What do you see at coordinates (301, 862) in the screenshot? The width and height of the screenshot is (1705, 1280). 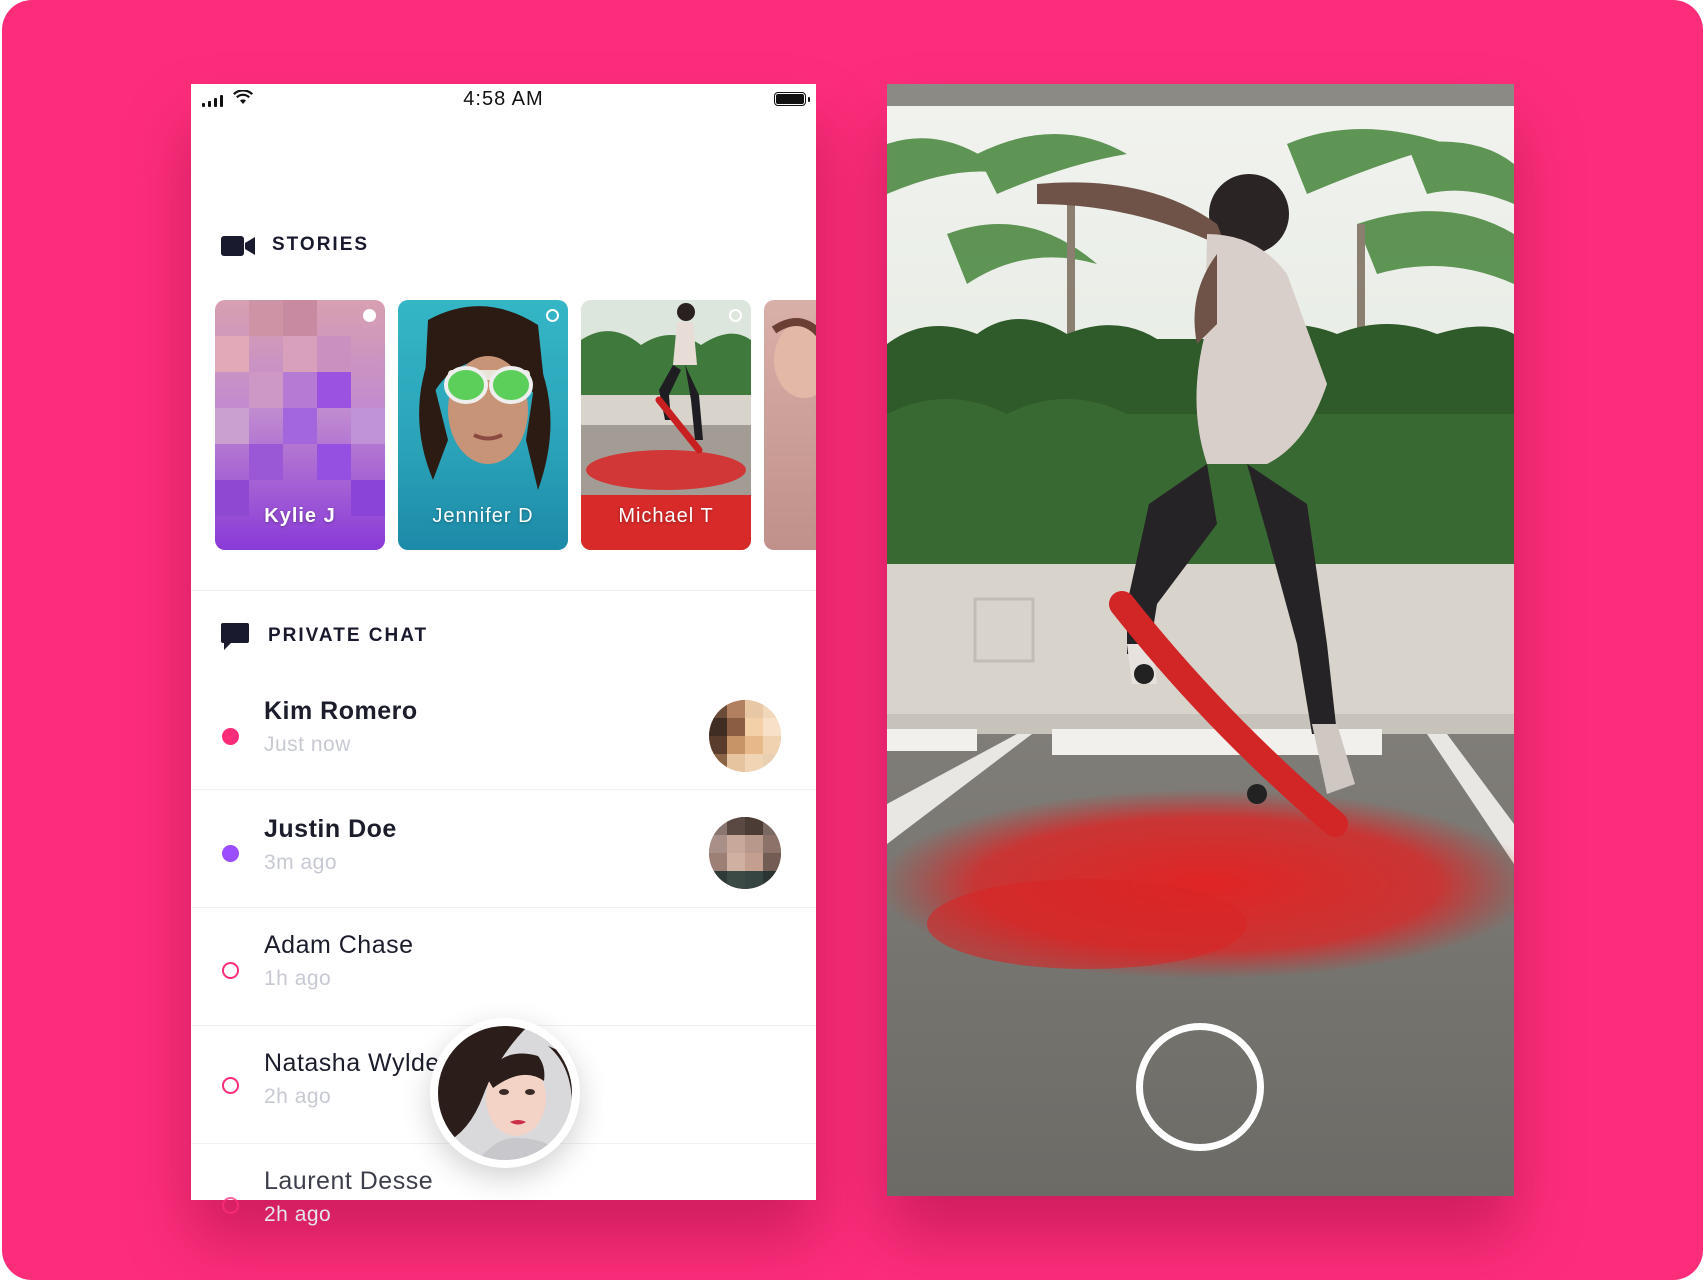 I see `chat-time: 3m ago` at bounding box center [301, 862].